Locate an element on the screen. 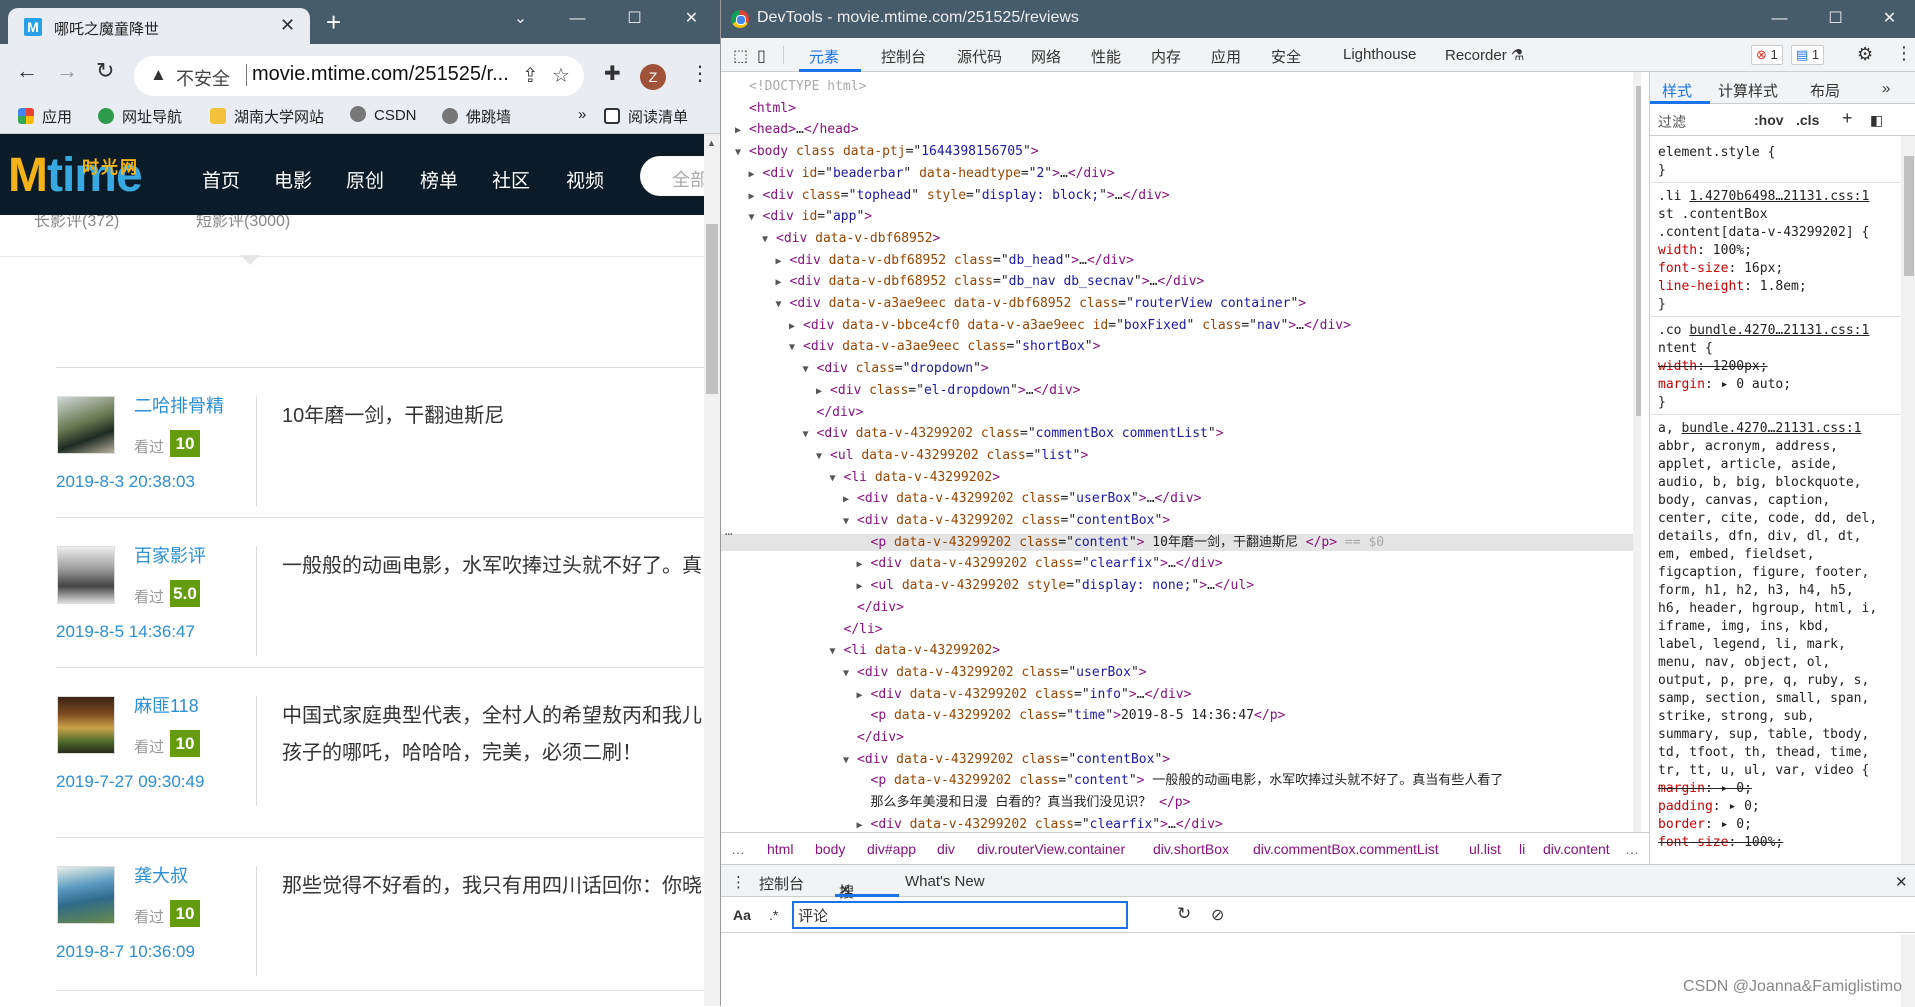 The width and height of the screenshot is (1915, 1007). review-content: 那些觉得不好看的，我只有用四川话回你：你晓 is located at coordinates (493, 886).